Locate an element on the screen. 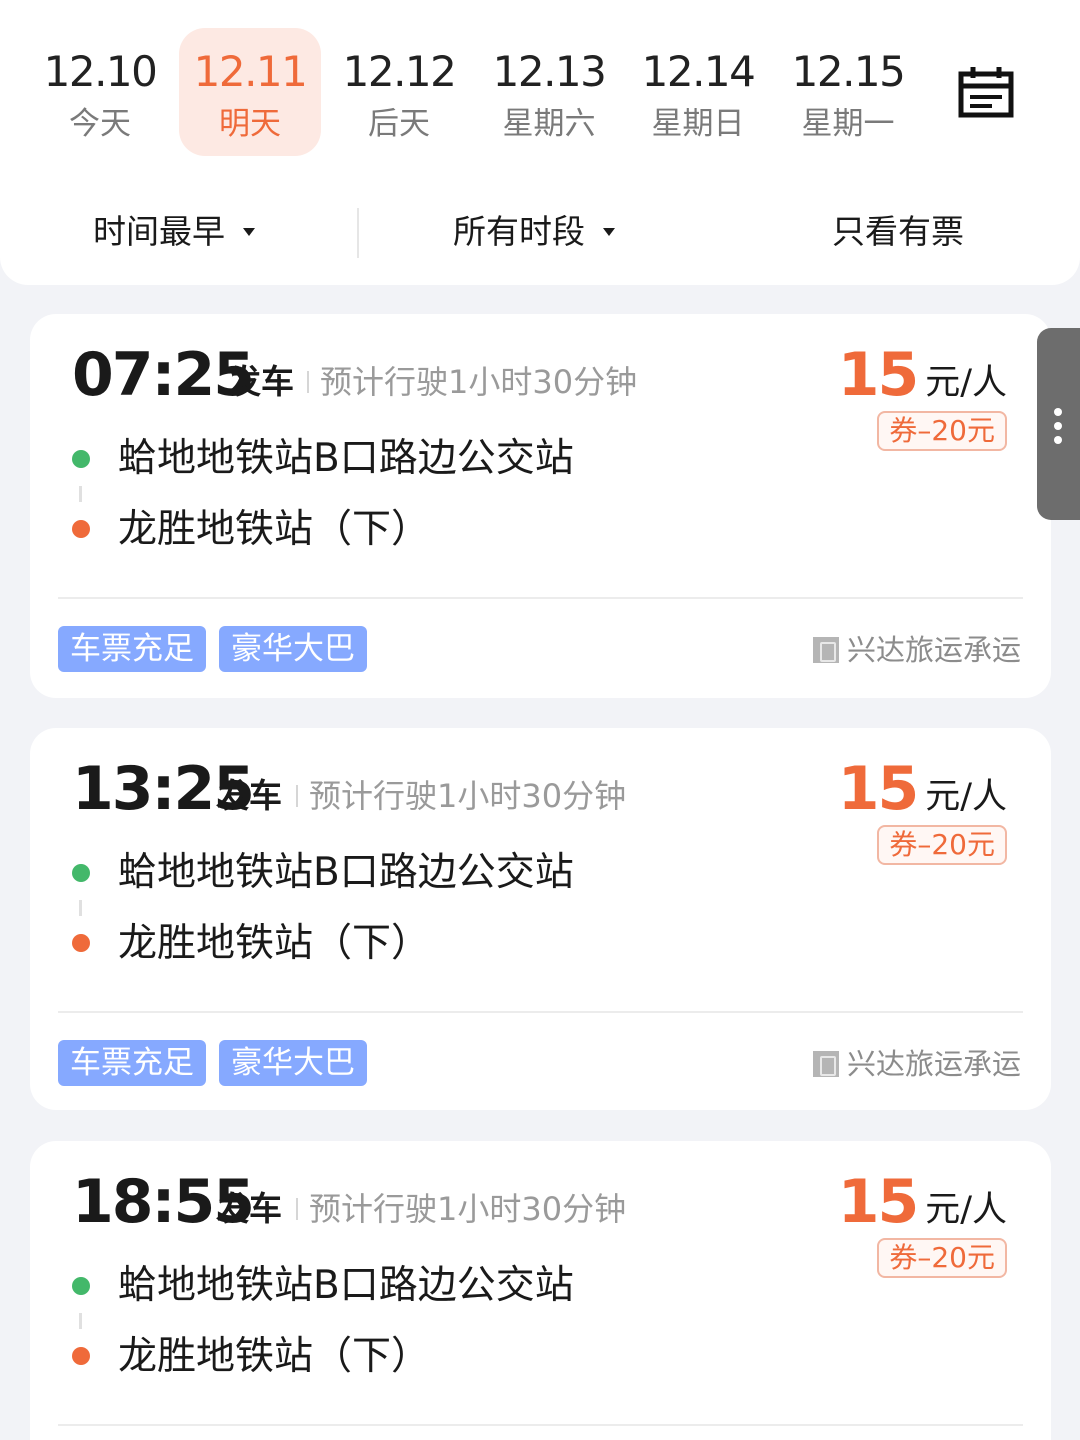 This screenshot has height=1440, width=1080. filter-divider is located at coordinates (358, 233).